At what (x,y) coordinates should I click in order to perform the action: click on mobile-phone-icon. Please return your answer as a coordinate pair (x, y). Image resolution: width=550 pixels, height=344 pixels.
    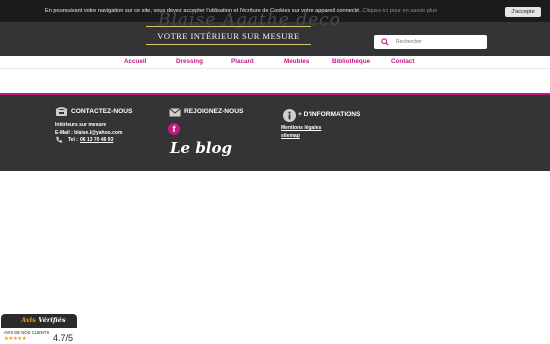
    Looking at the image, I should click on (59, 139).